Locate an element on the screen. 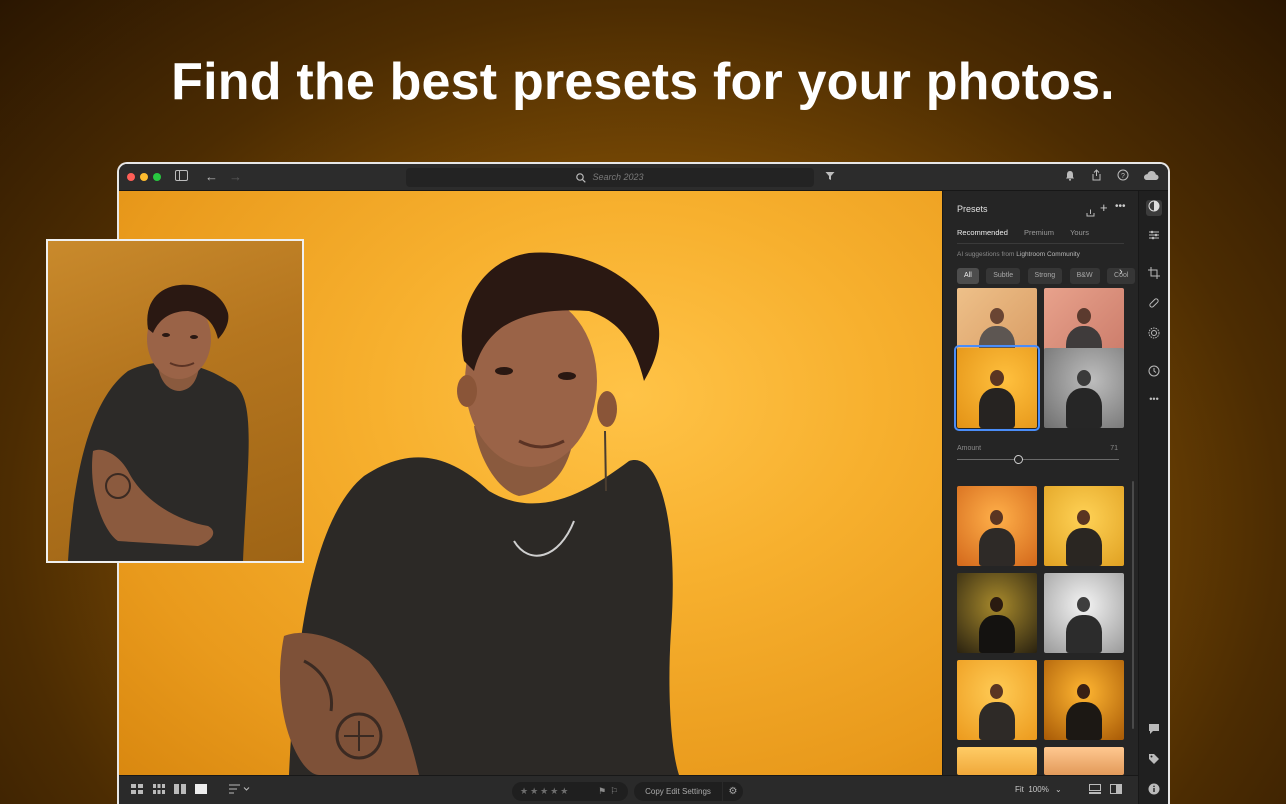  ai-note-source: Lightroom Community is located at coordinates (1048, 254).